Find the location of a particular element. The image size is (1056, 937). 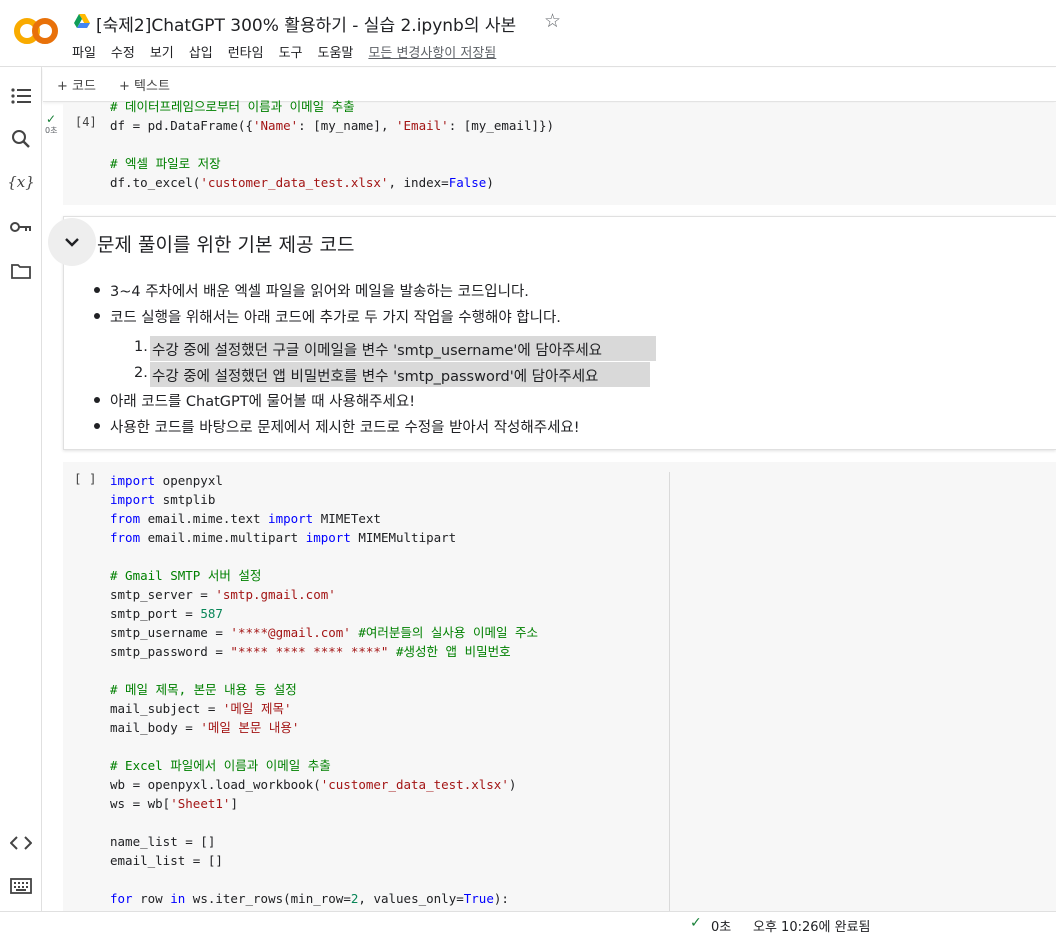

code-line: # 메일 제목, 본문 내용 등 설정 is located at coordinates (324, 689).